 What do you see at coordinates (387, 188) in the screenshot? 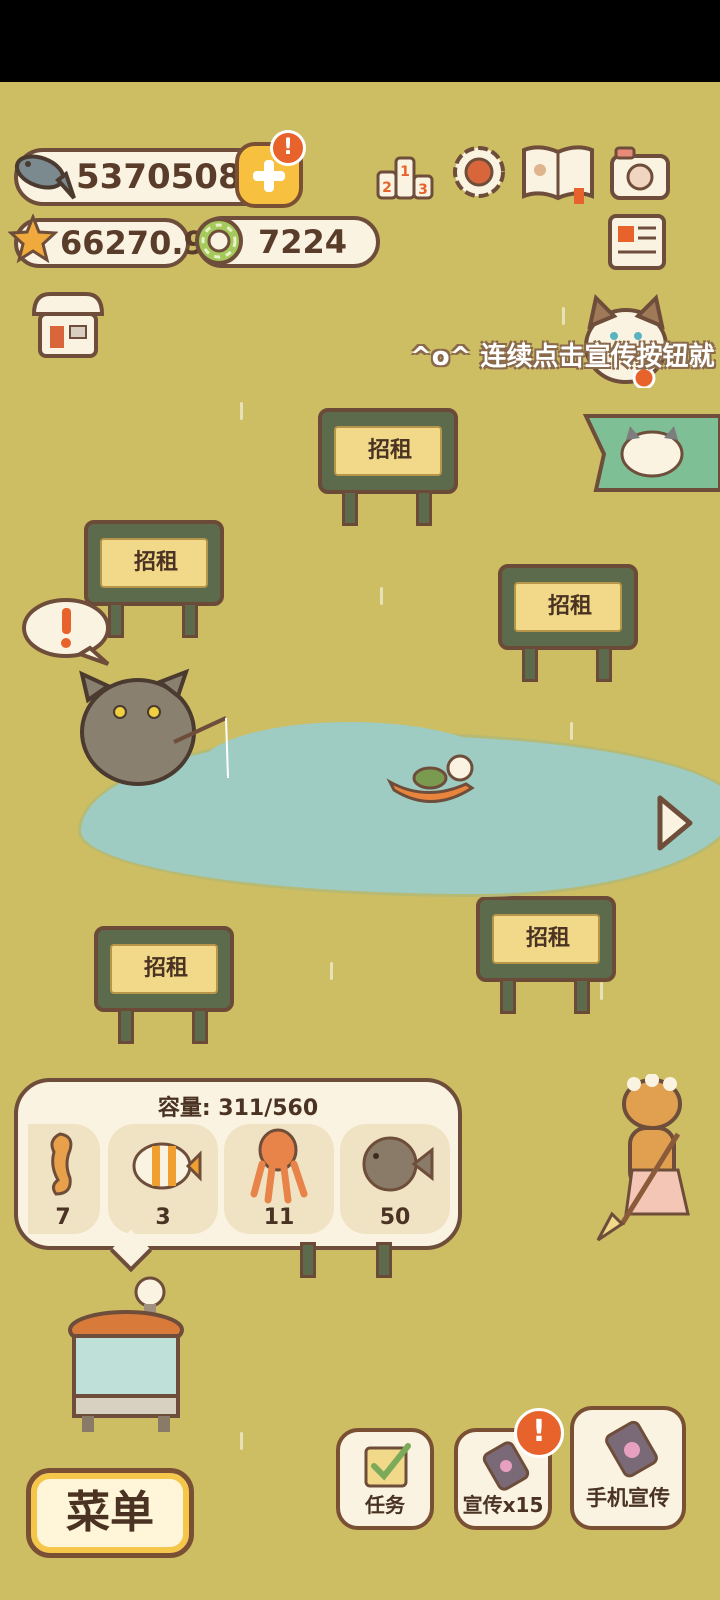
I see `svg-text: 2` at bounding box center [387, 188].